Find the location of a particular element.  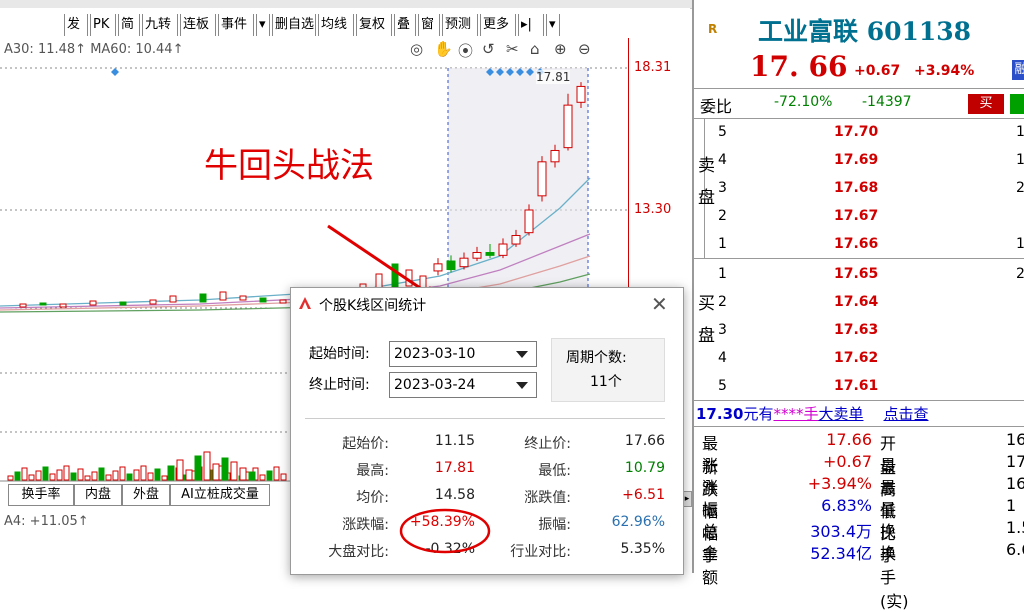

order-book-price: 17.64 is located at coordinates (856, 302).